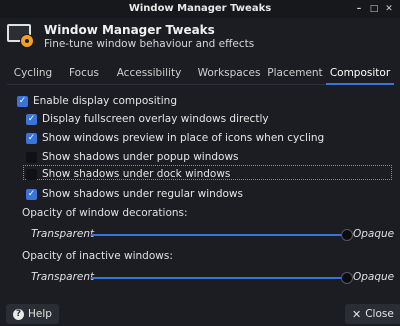 This screenshot has width=400, height=326. I want to click on window-controls: – □ ✕, so click(374, 9).